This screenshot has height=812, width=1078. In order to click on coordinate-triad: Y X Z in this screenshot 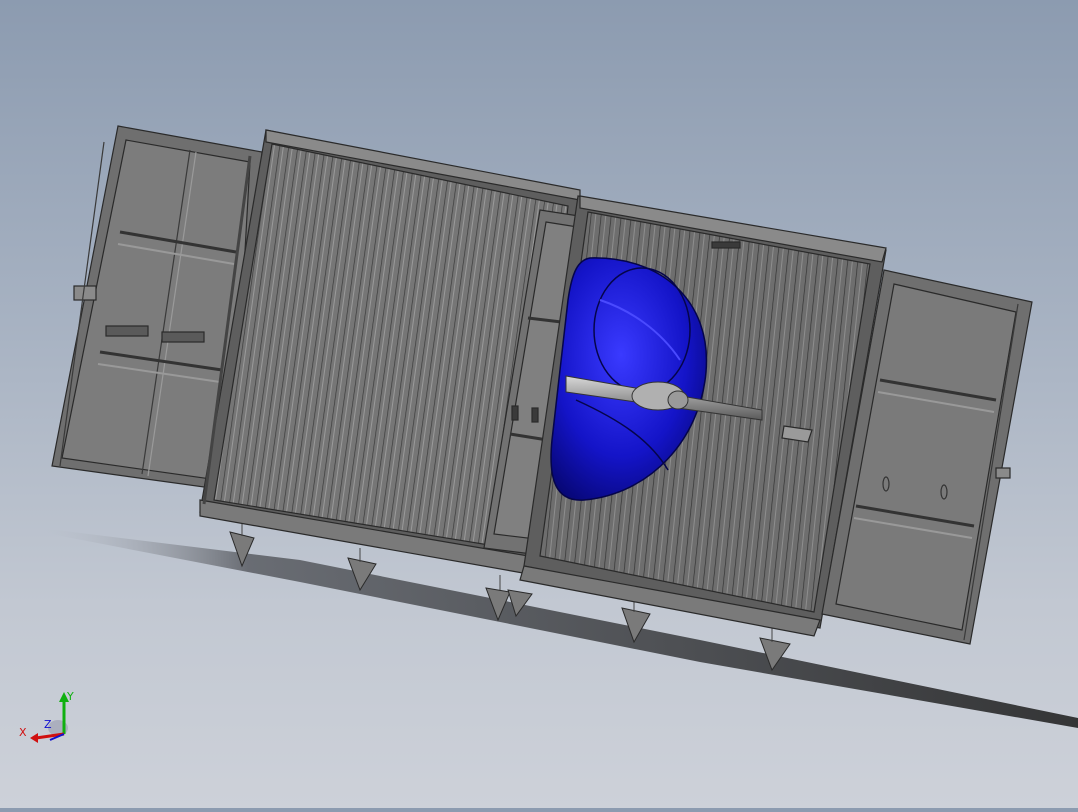, I will do `click(49, 719)`.